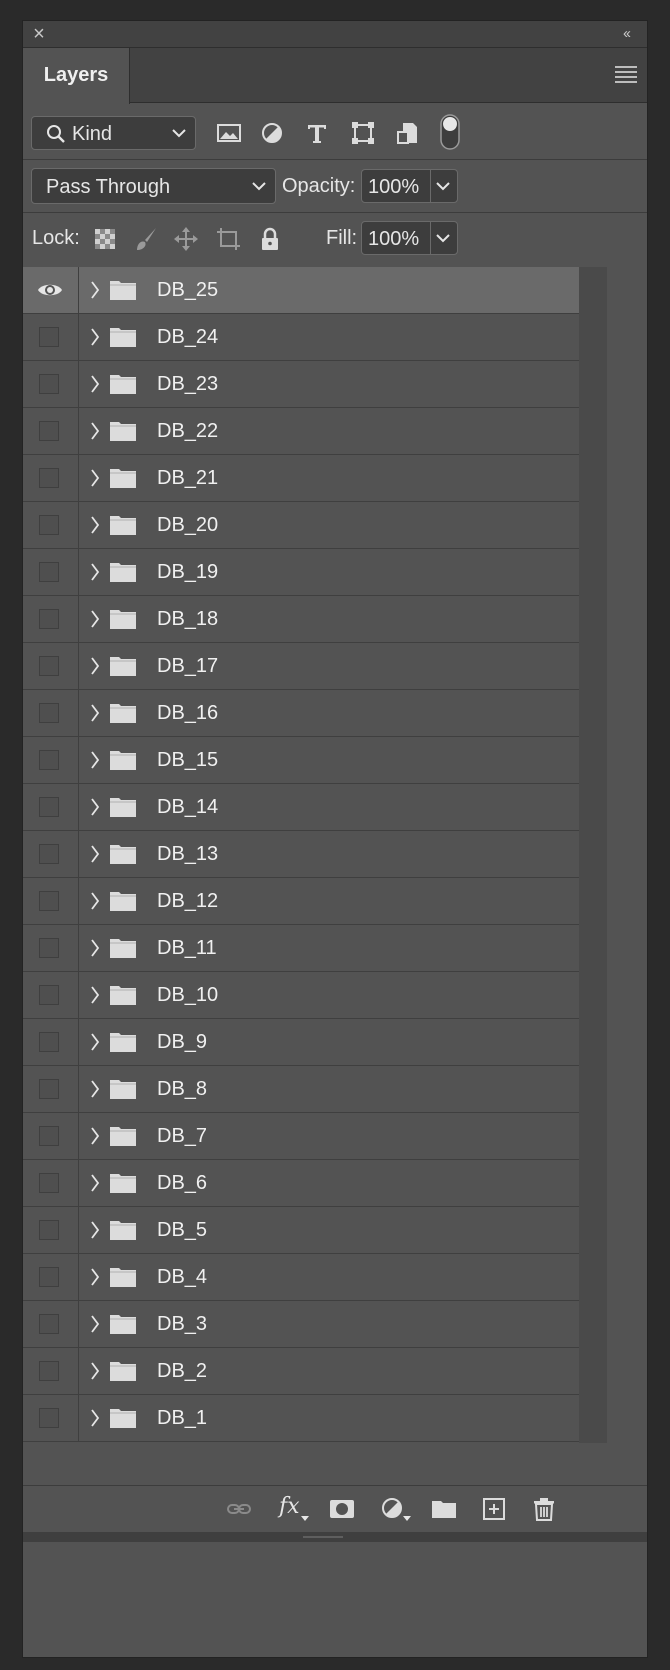 The width and height of the screenshot is (670, 1670). What do you see at coordinates (182, 1089) in the screenshot?
I see `layer-name: DB_8` at bounding box center [182, 1089].